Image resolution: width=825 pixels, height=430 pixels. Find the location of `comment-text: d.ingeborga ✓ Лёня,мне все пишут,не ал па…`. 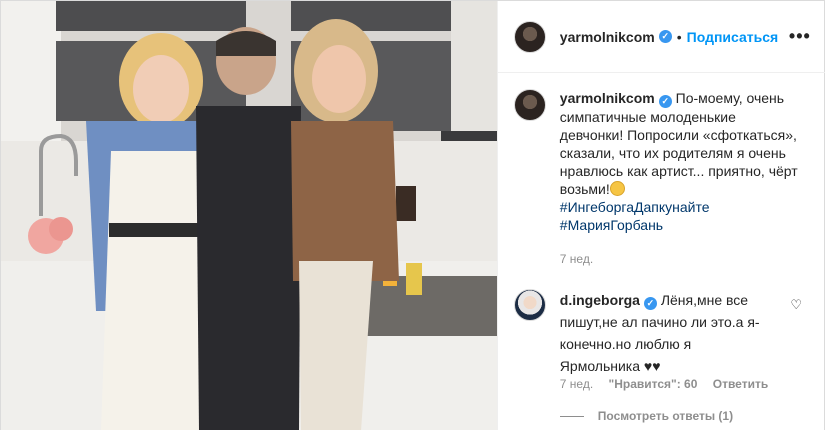

comment-text: d.ingeborga ✓ Лёня,мне все пишут,не ал па… is located at coordinates (670, 333).